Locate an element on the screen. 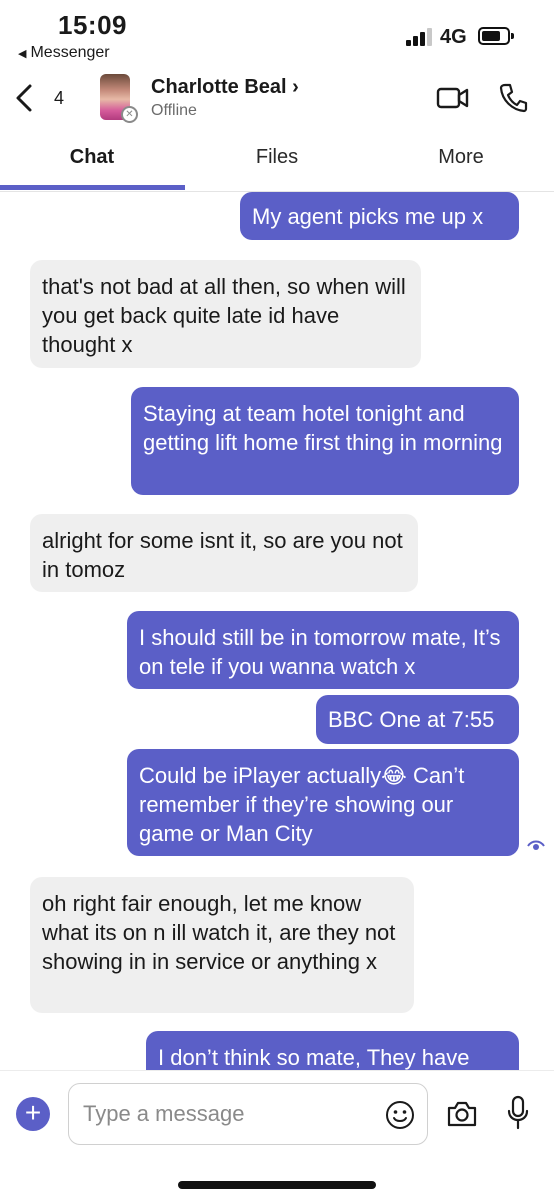  camera-icon is located at coordinates (462, 1114).